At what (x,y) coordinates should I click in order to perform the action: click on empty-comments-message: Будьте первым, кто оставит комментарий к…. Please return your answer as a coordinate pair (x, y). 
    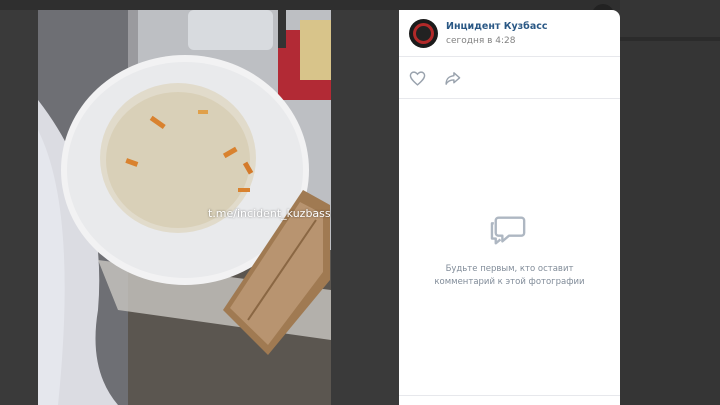
    Looking at the image, I should click on (509, 276).